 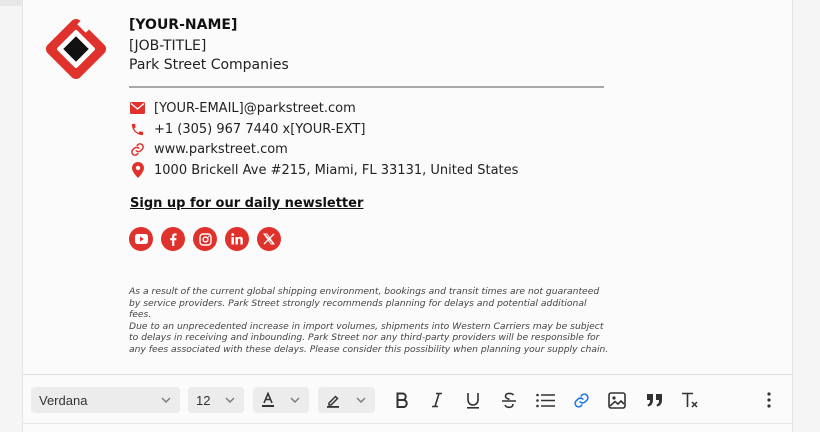 What do you see at coordinates (137, 170) in the screenshot?
I see `map-pin-icon` at bounding box center [137, 170].